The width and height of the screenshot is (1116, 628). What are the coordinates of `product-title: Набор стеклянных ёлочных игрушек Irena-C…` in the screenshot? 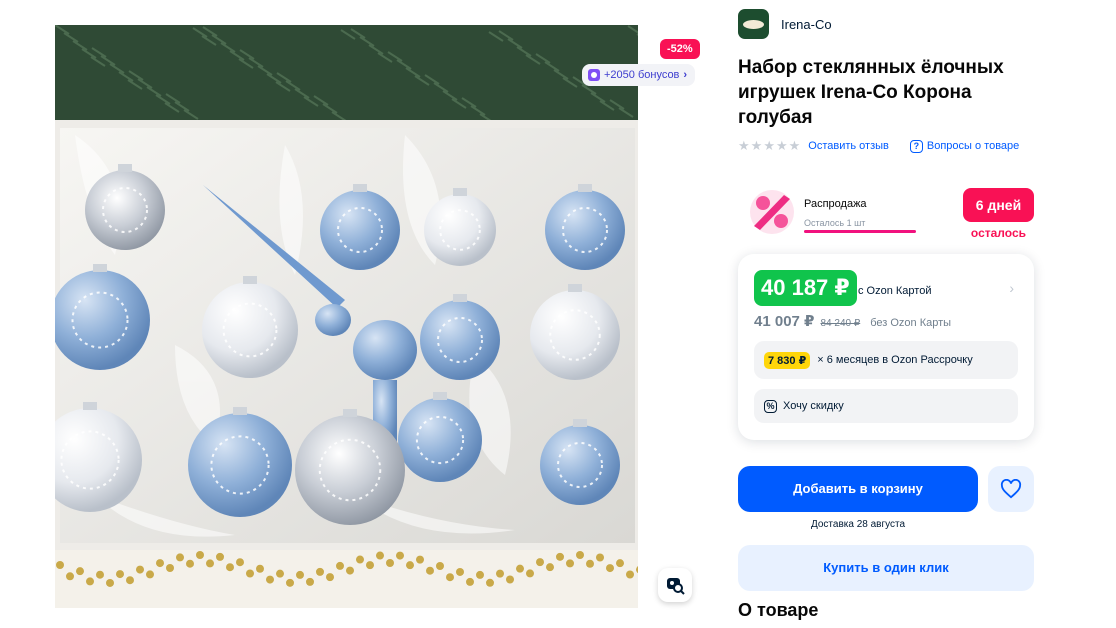 It's located at (871, 92).